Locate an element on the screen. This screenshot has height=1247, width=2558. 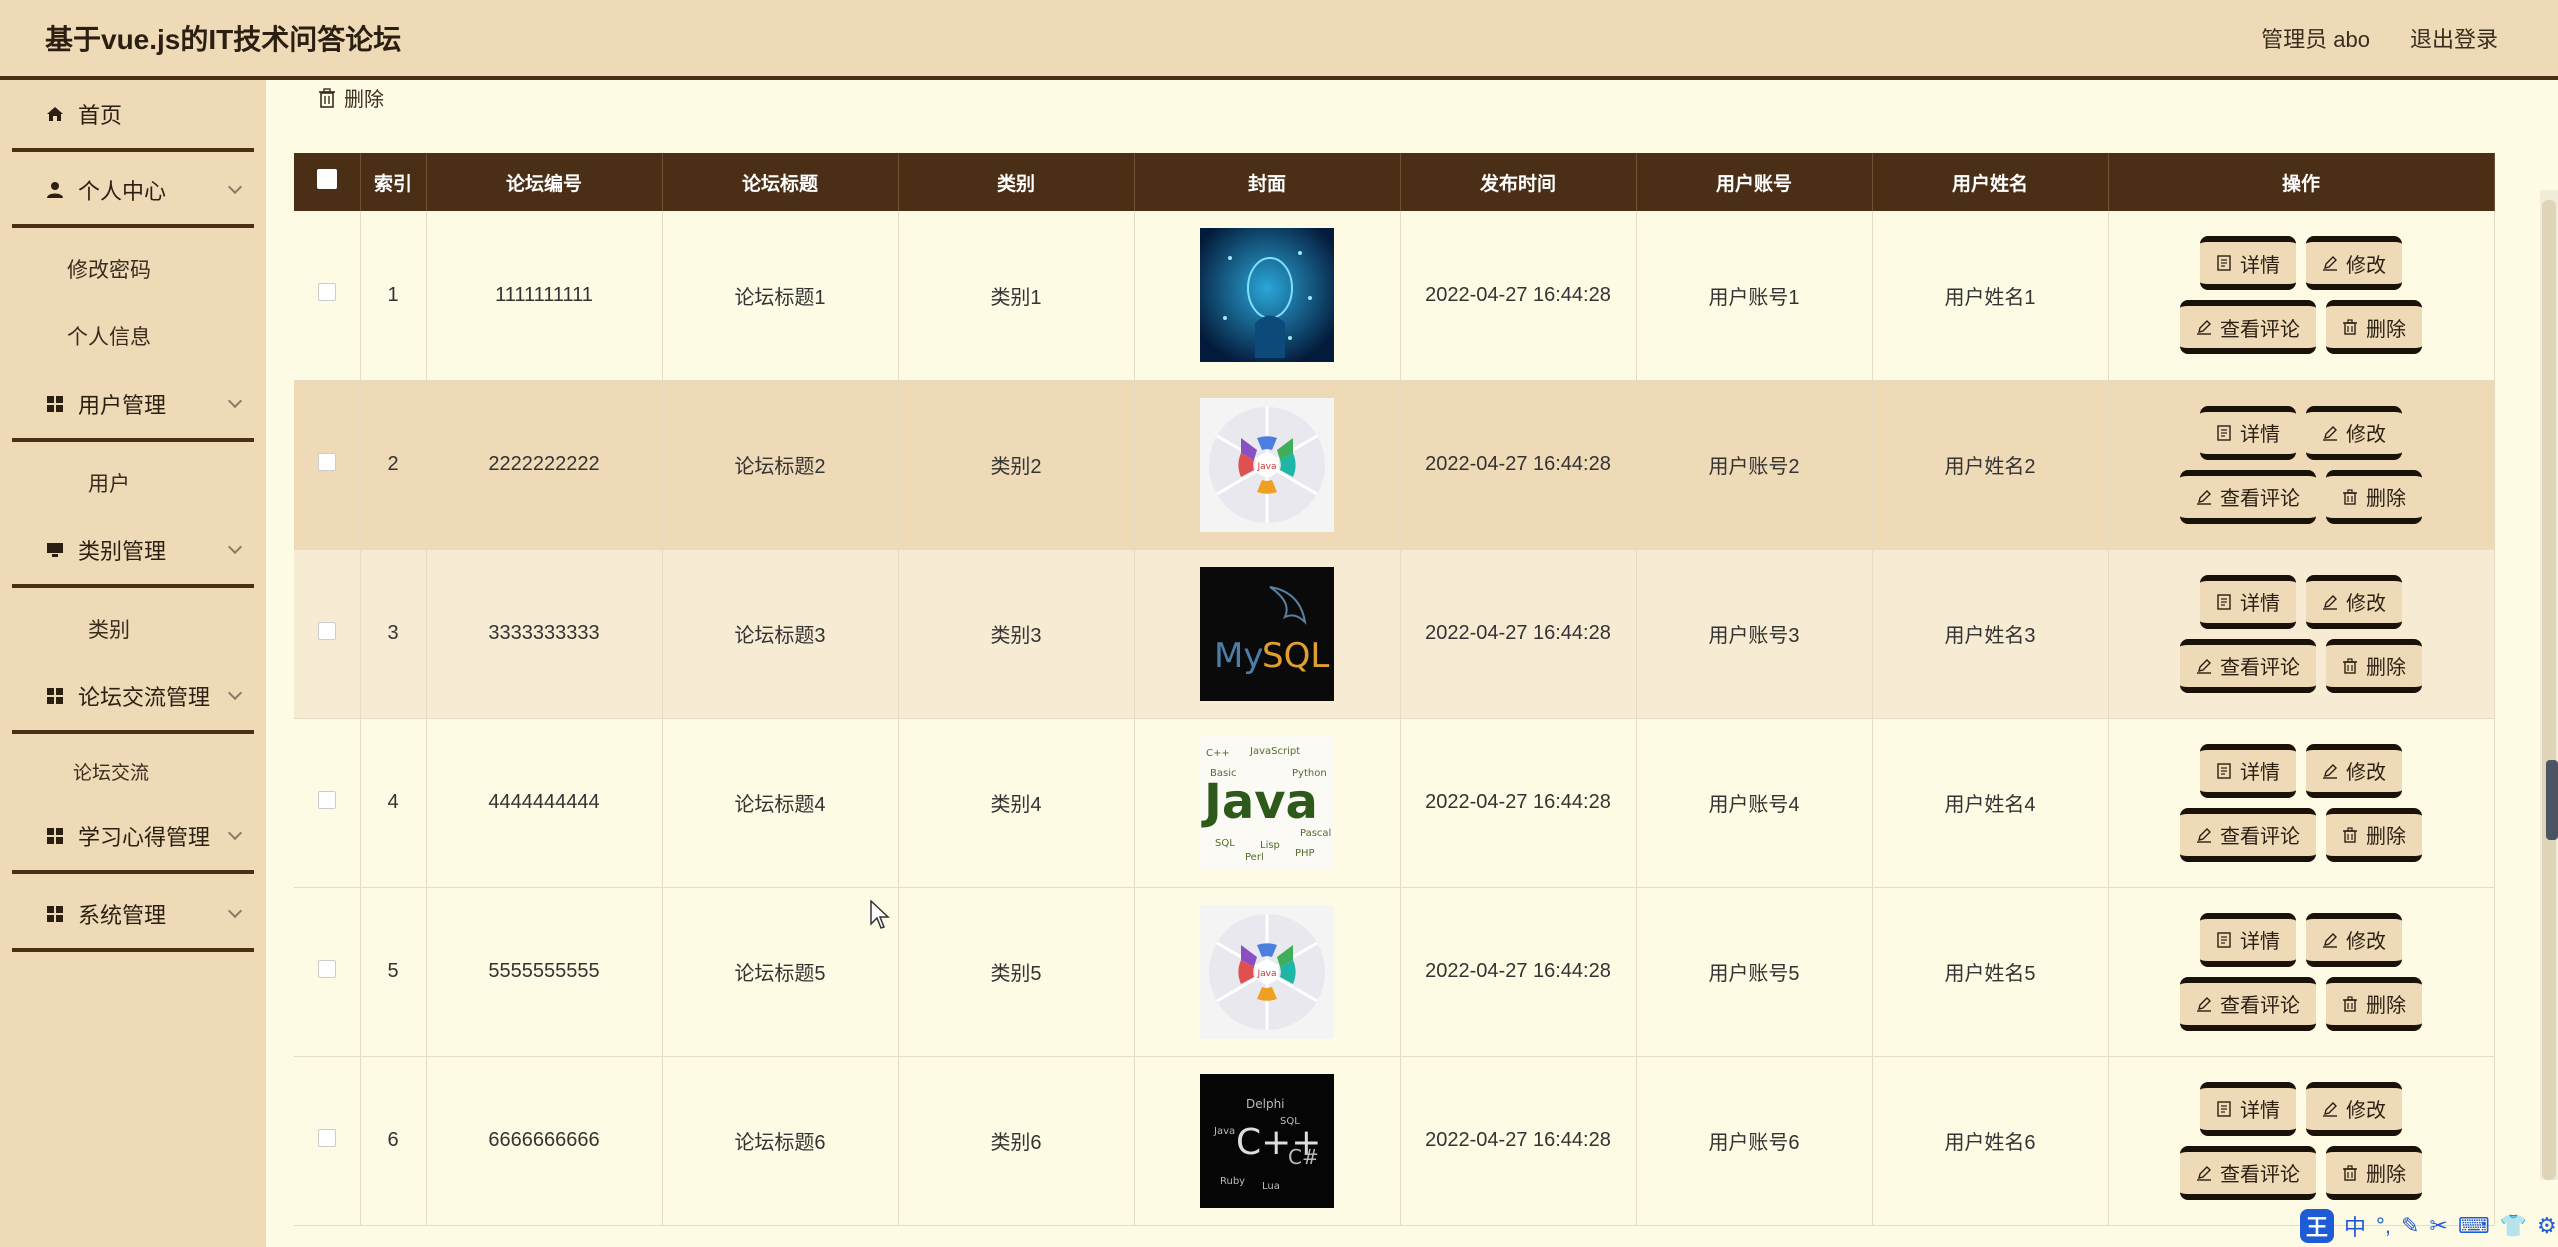
cell-category: 类别3 is located at coordinates (1016, 634).